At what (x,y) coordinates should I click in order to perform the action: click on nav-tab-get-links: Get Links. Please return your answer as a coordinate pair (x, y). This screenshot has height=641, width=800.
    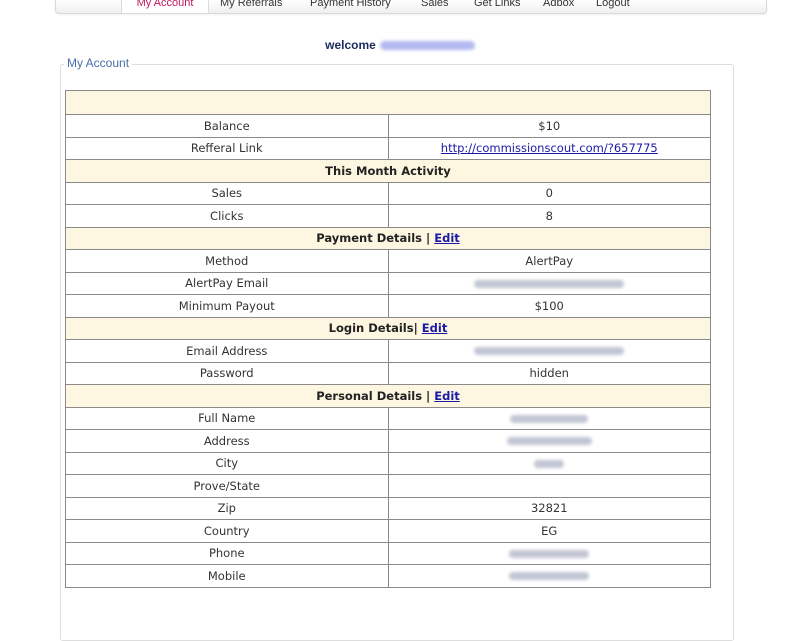
    Looking at the image, I should click on (497, 6).